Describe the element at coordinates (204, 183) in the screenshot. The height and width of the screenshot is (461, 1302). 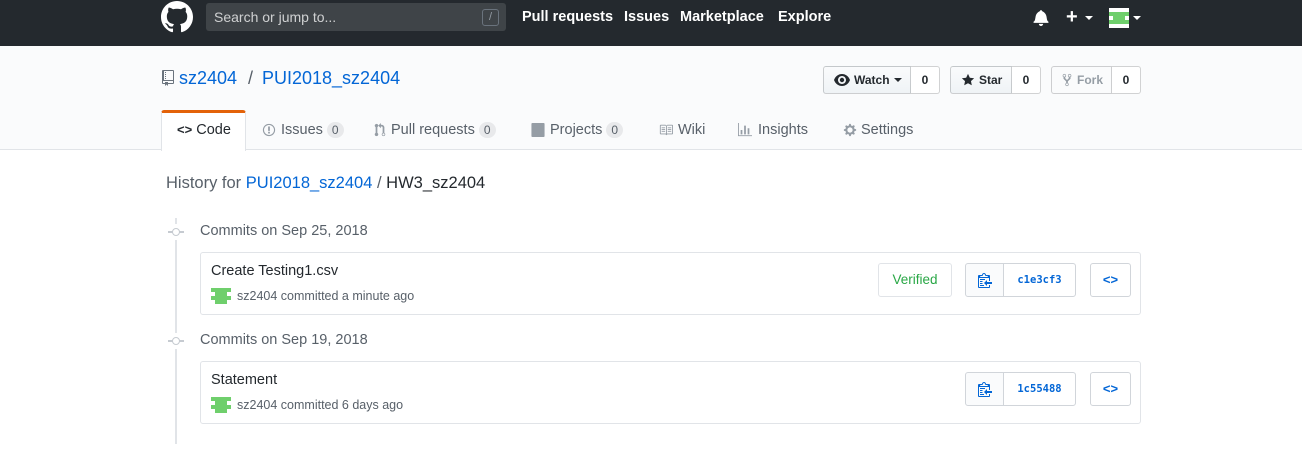
I see `history-prefix: History for` at that location.